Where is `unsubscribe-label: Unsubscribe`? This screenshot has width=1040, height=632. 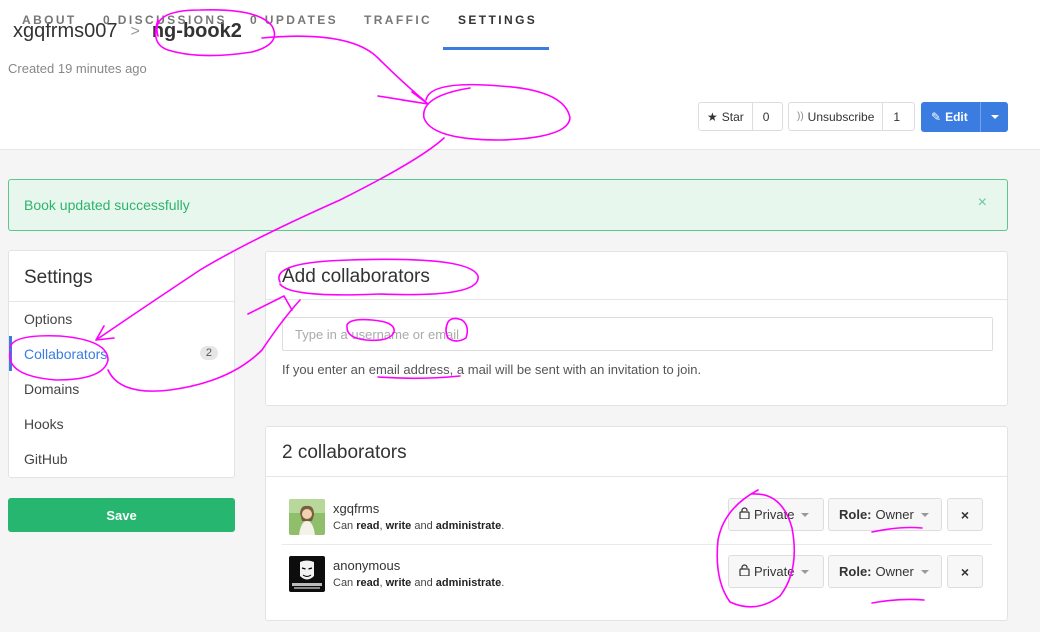
unsubscribe-label: Unsubscribe is located at coordinates (841, 116).